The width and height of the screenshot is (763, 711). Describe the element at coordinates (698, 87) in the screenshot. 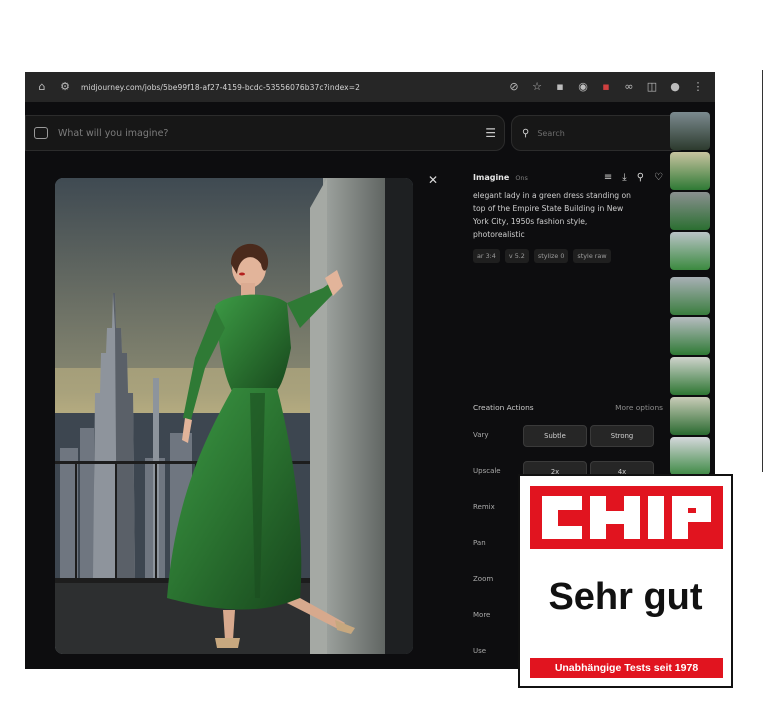

I see `menu-icon: ⋮` at that location.